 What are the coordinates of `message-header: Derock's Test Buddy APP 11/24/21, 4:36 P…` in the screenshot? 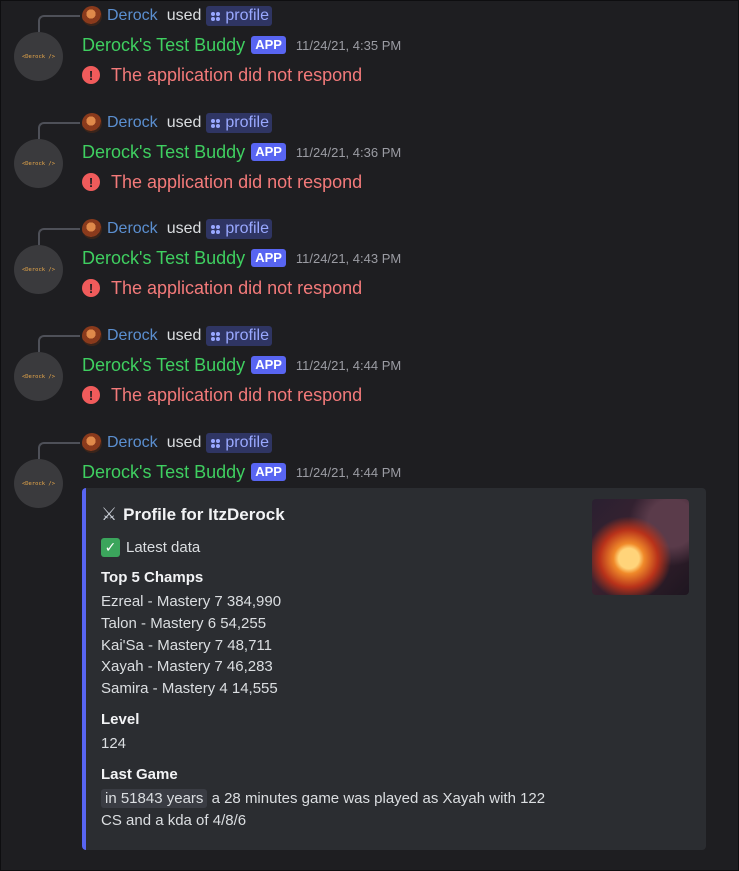 It's located at (241, 152).